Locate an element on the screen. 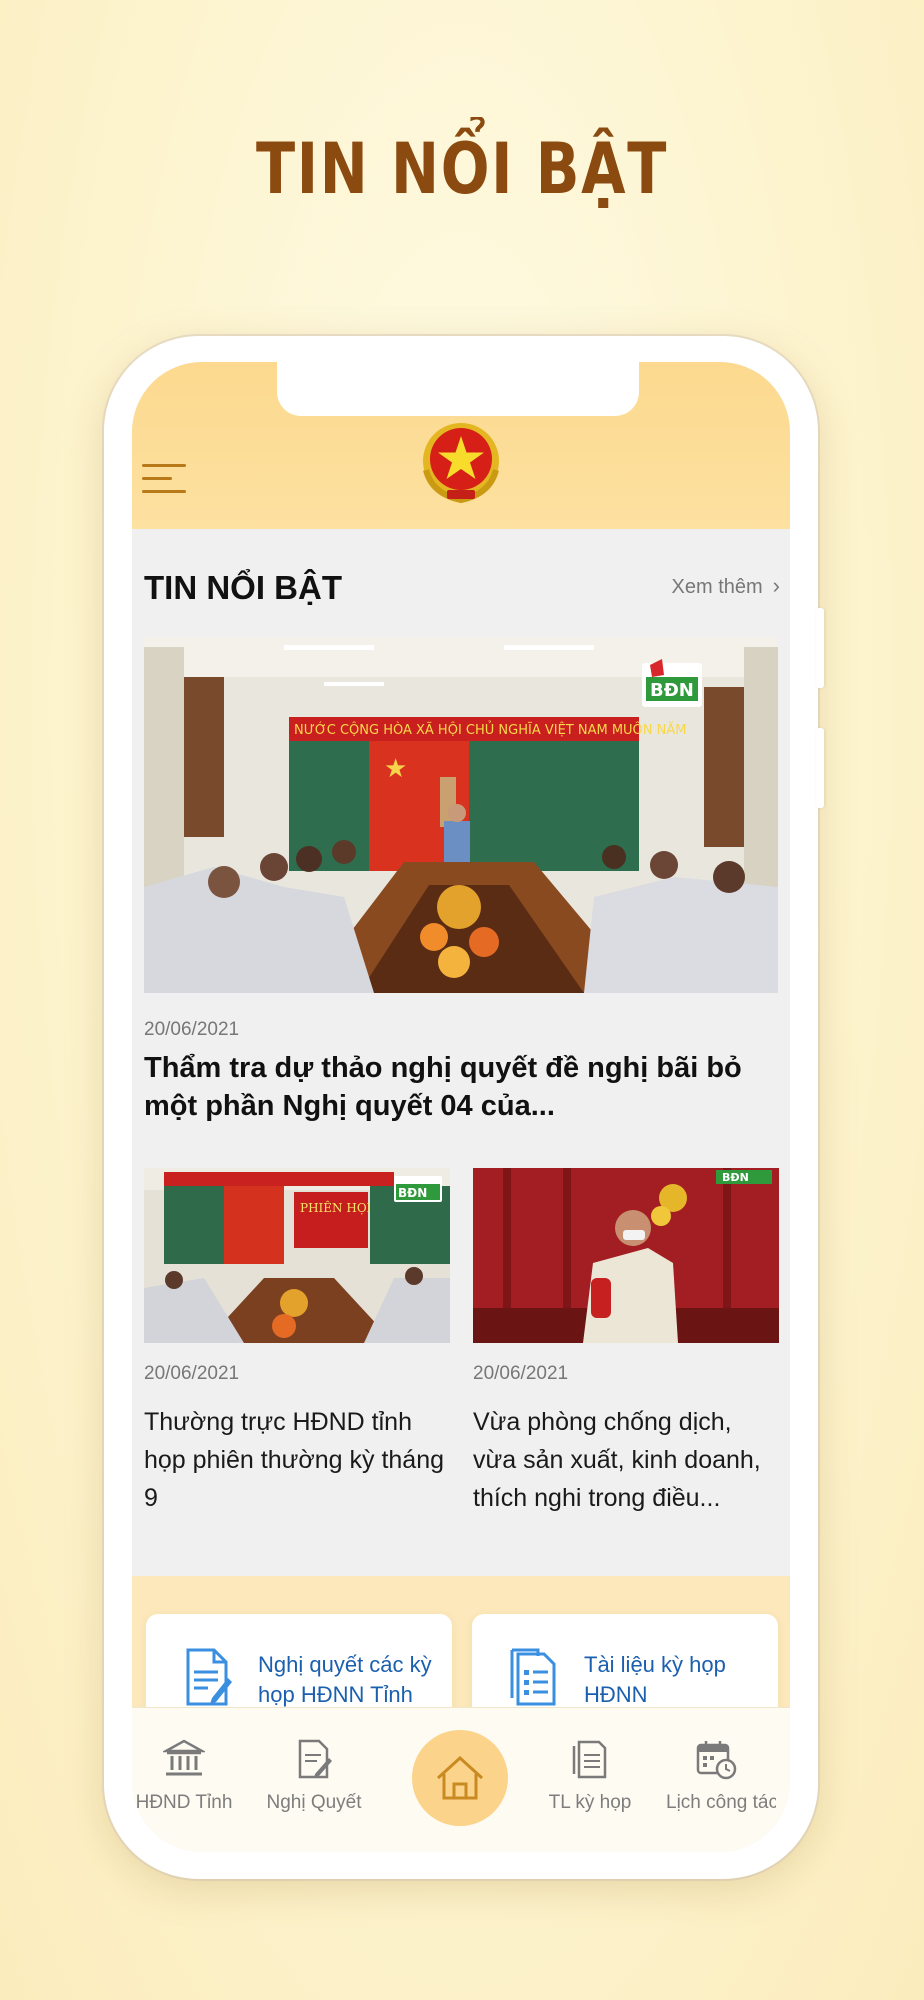  meeting-documents-icon is located at coordinates (589, 1759).